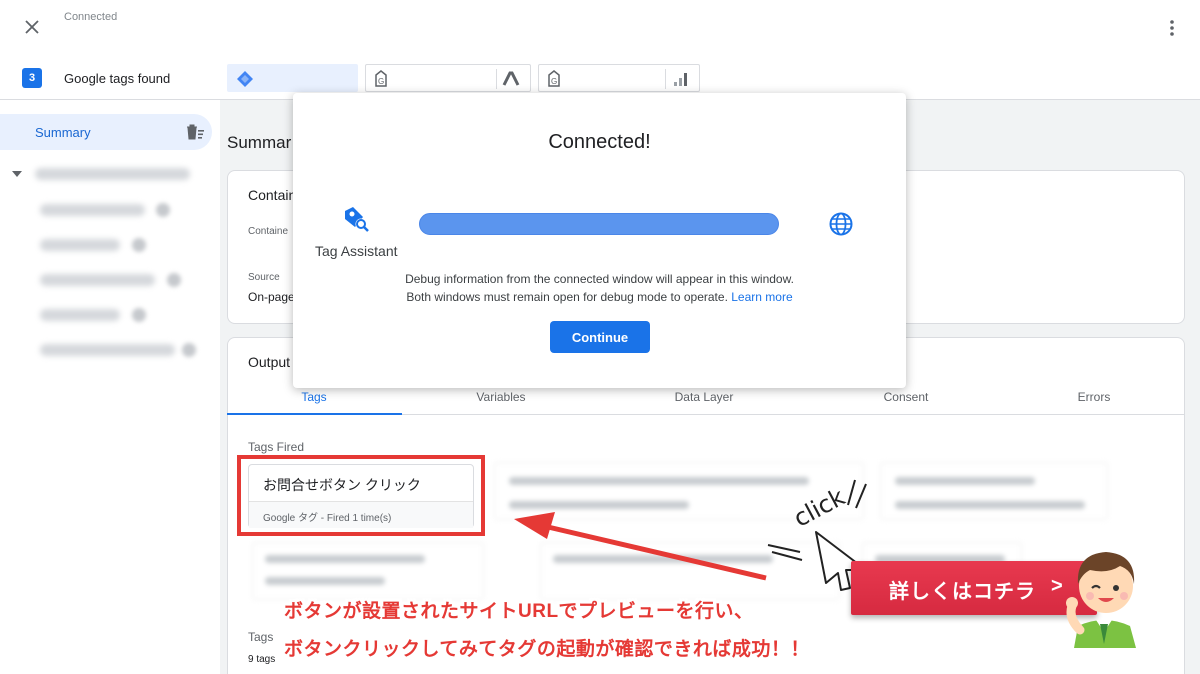 The height and width of the screenshot is (674, 1200). Describe the element at coordinates (841, 224) in the screenshot. I see `globe-icon` at that location.